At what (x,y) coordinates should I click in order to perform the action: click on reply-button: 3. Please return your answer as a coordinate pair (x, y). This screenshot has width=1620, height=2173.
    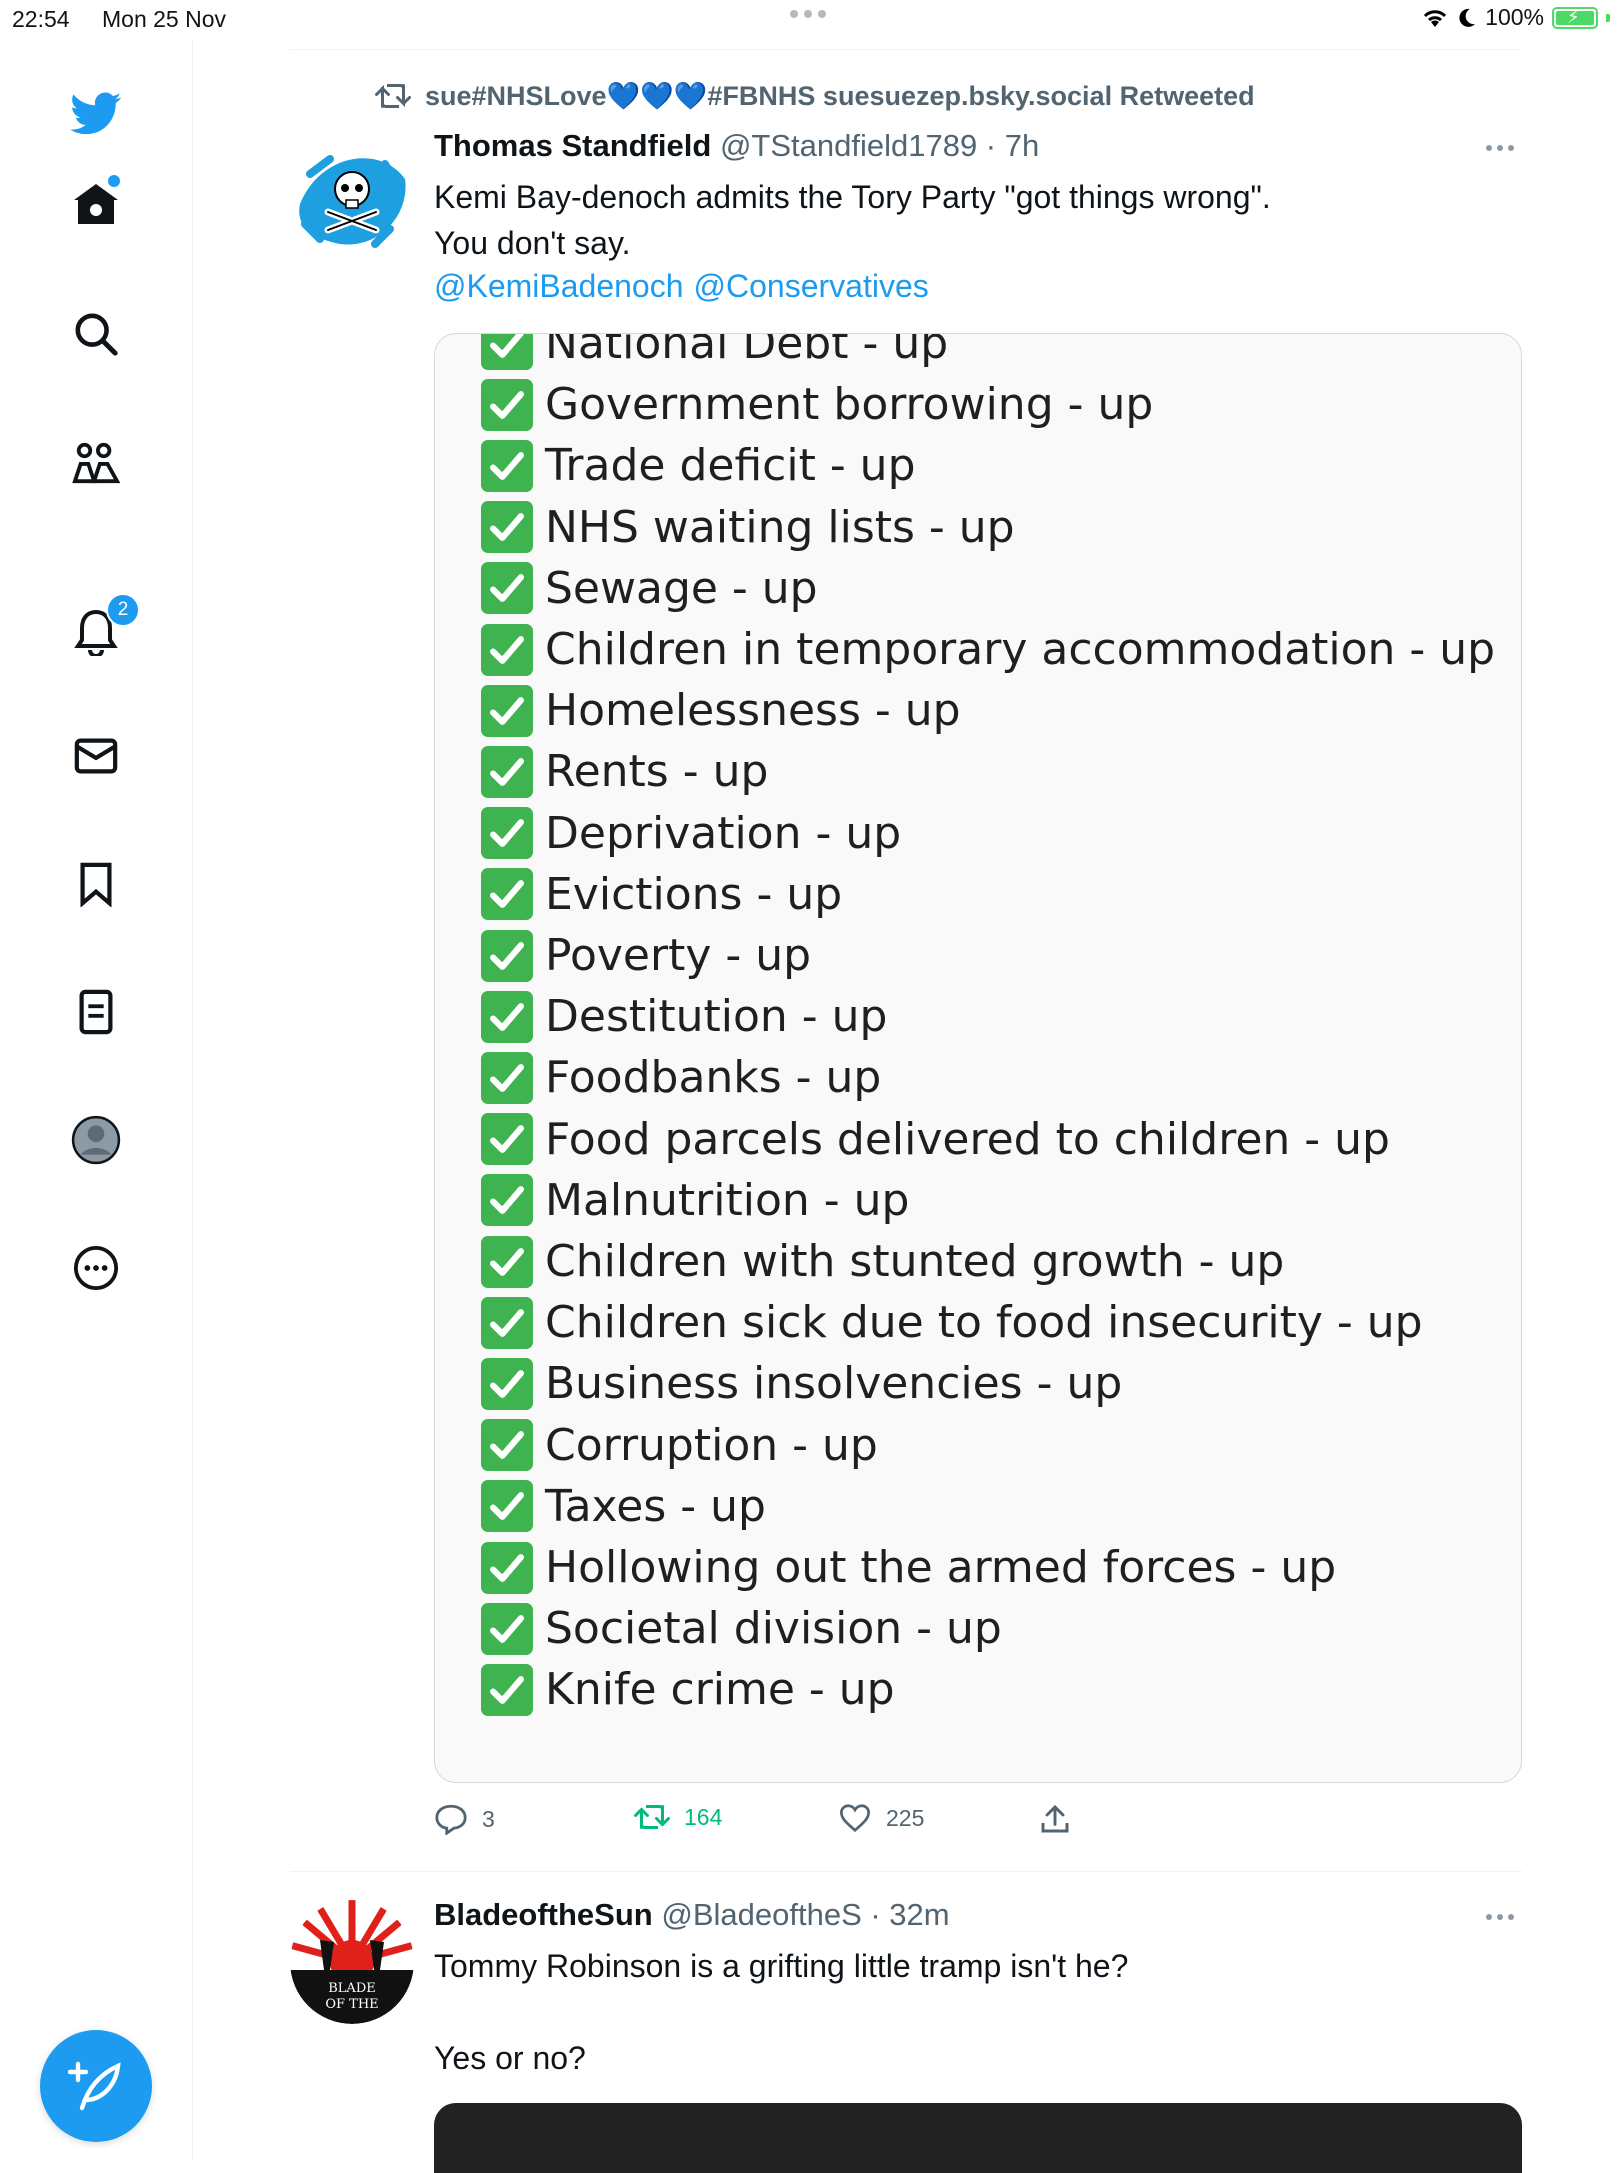
    Looking at the image, I should click on (464, 1819).